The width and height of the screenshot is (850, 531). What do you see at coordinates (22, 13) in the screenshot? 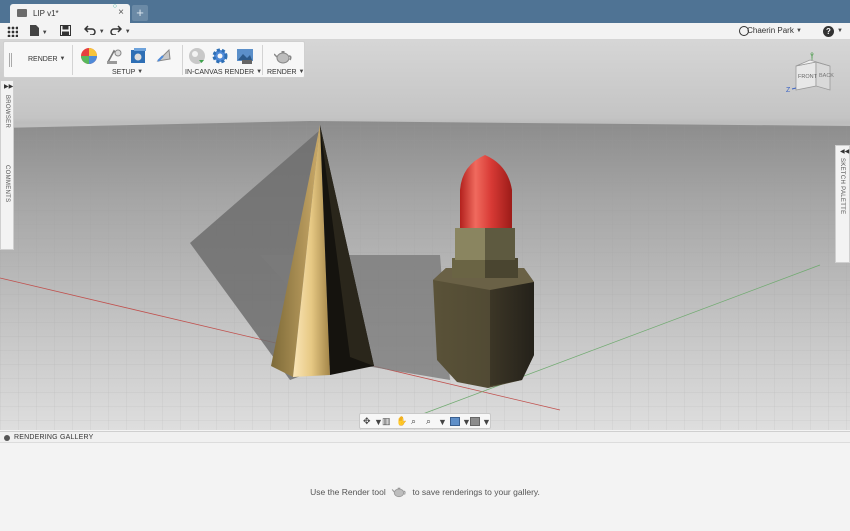
I see `document-icon` at bounding box center [22, 13].